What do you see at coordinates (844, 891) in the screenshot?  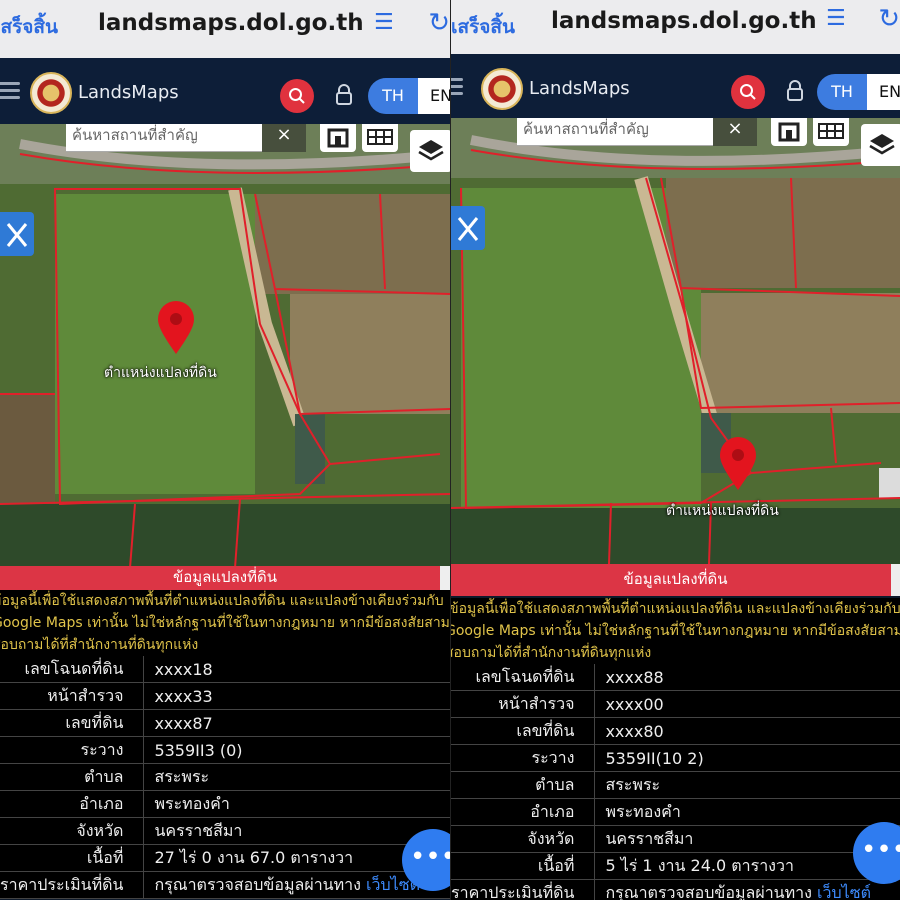 I see `website-link: เว็บไซต์` at bounding box center [844, 891].